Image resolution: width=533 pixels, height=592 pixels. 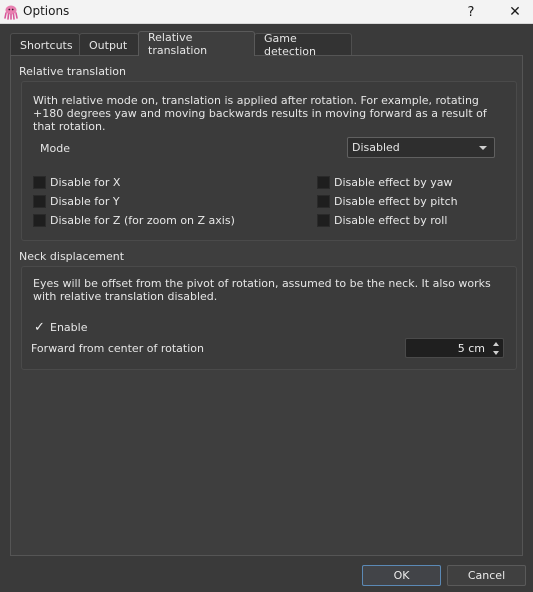 What do you see at coordinates (471, 12) in the screenshot?
I see `help-button: ?` at bounding box center [471, 12].